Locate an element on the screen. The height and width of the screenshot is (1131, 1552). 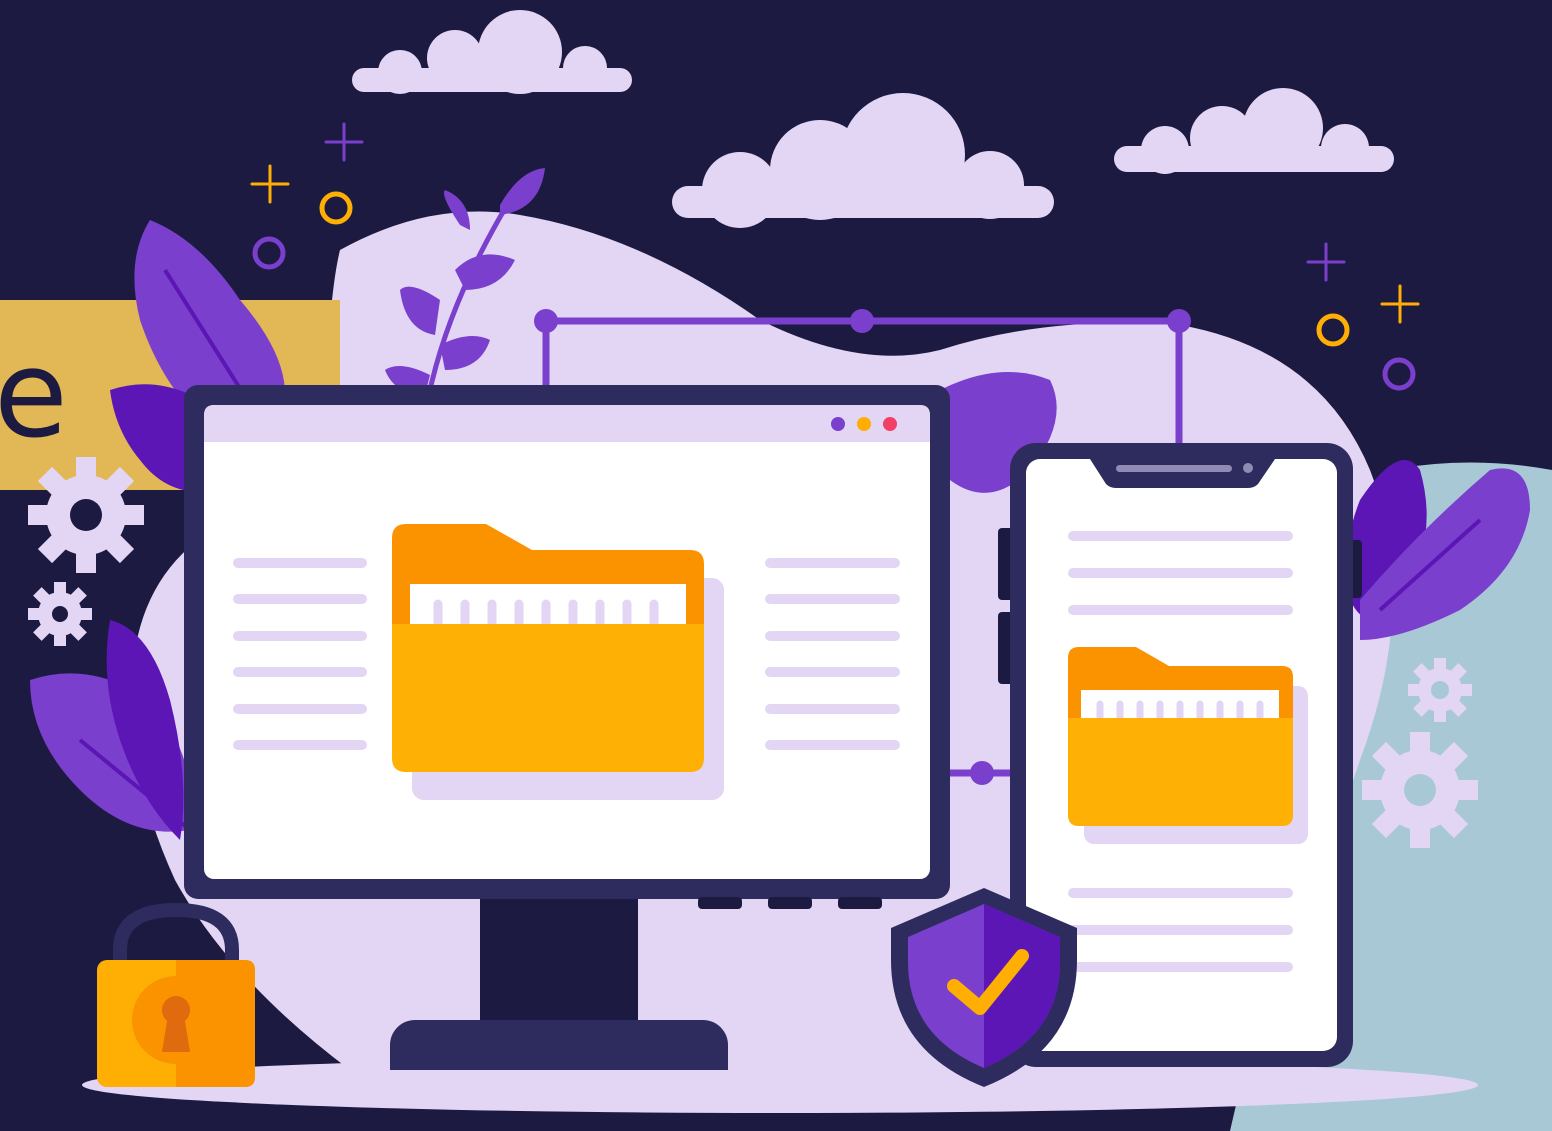
monitor-stand-neck is located at coordinates (559, 962).